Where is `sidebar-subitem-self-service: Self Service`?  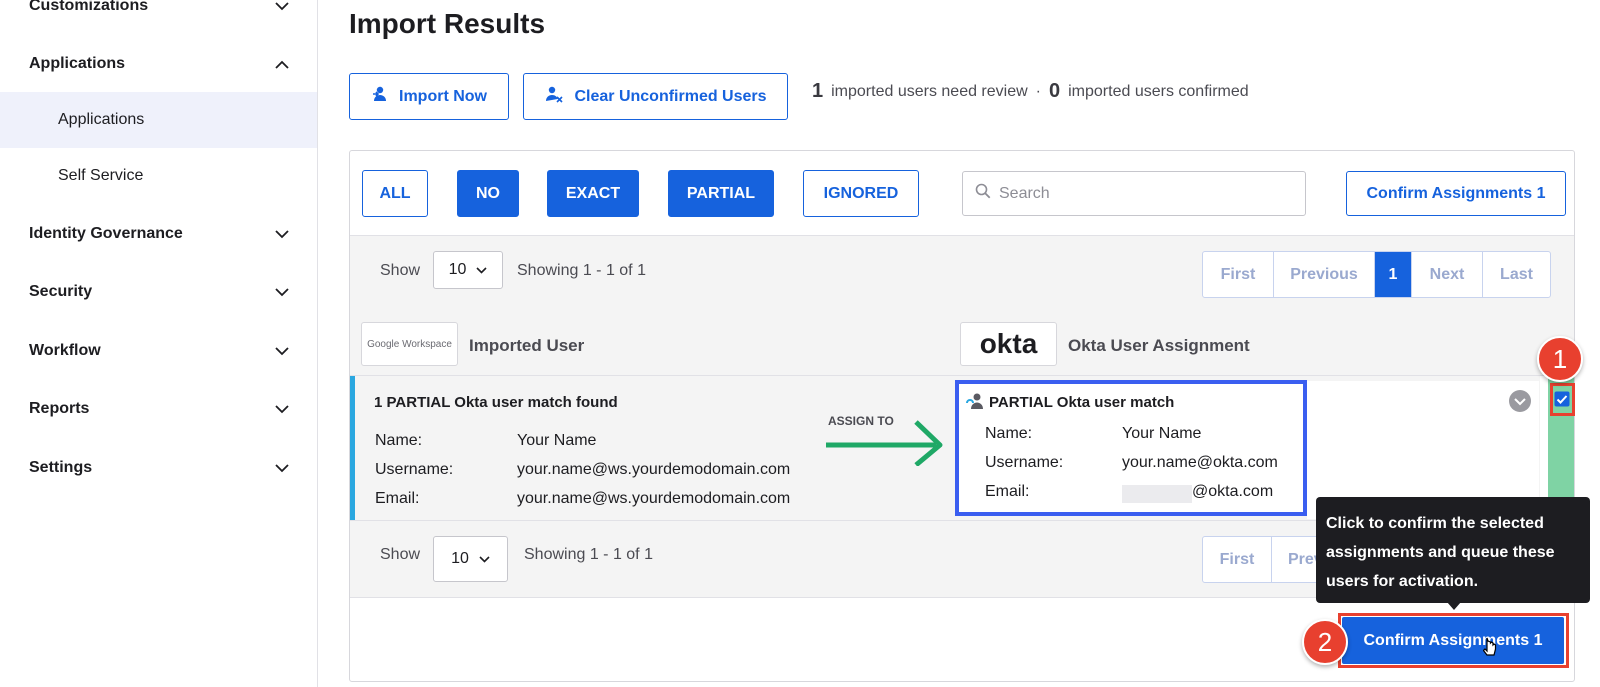 sidebar-subitem-self-service: Self Service is located at coordinates (158, 176).